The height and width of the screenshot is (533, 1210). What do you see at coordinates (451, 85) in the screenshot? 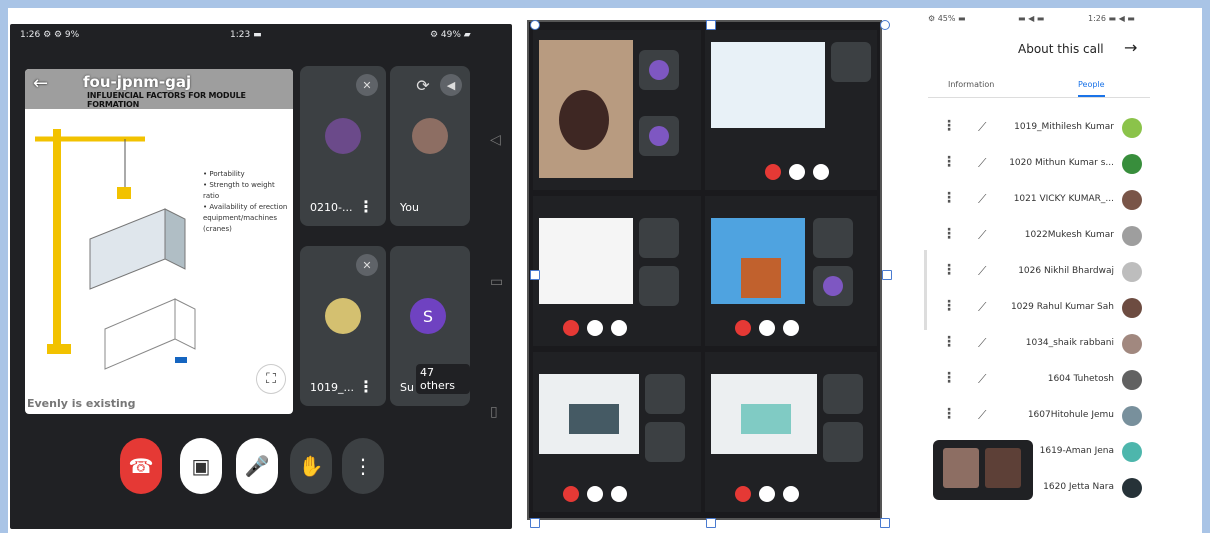
I see `speaker-icon: ◀` at bounding box center [451, 85].